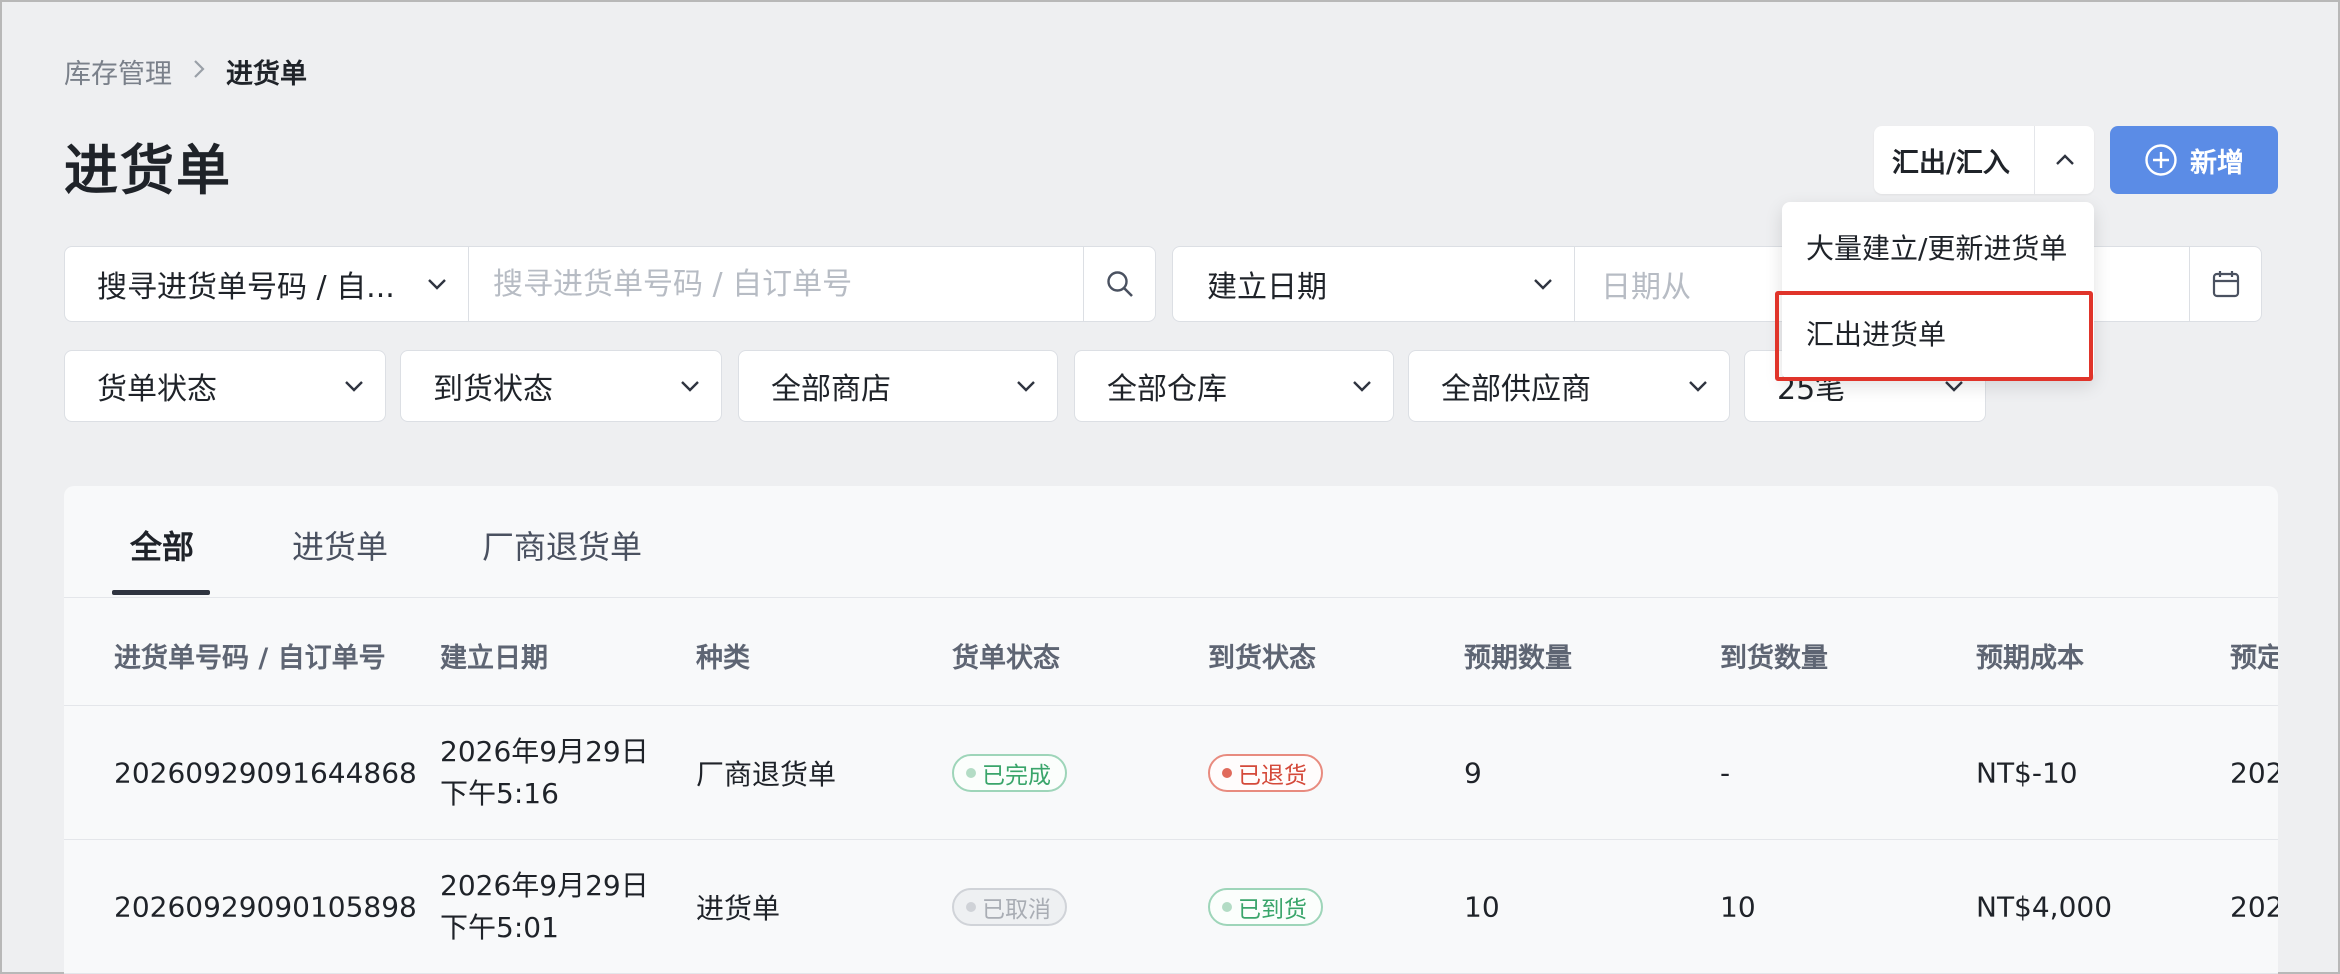  Describe the element at coordinates (499, 927) in the screenshot. I see `cell-date-line2: 下午5:01` at that location.